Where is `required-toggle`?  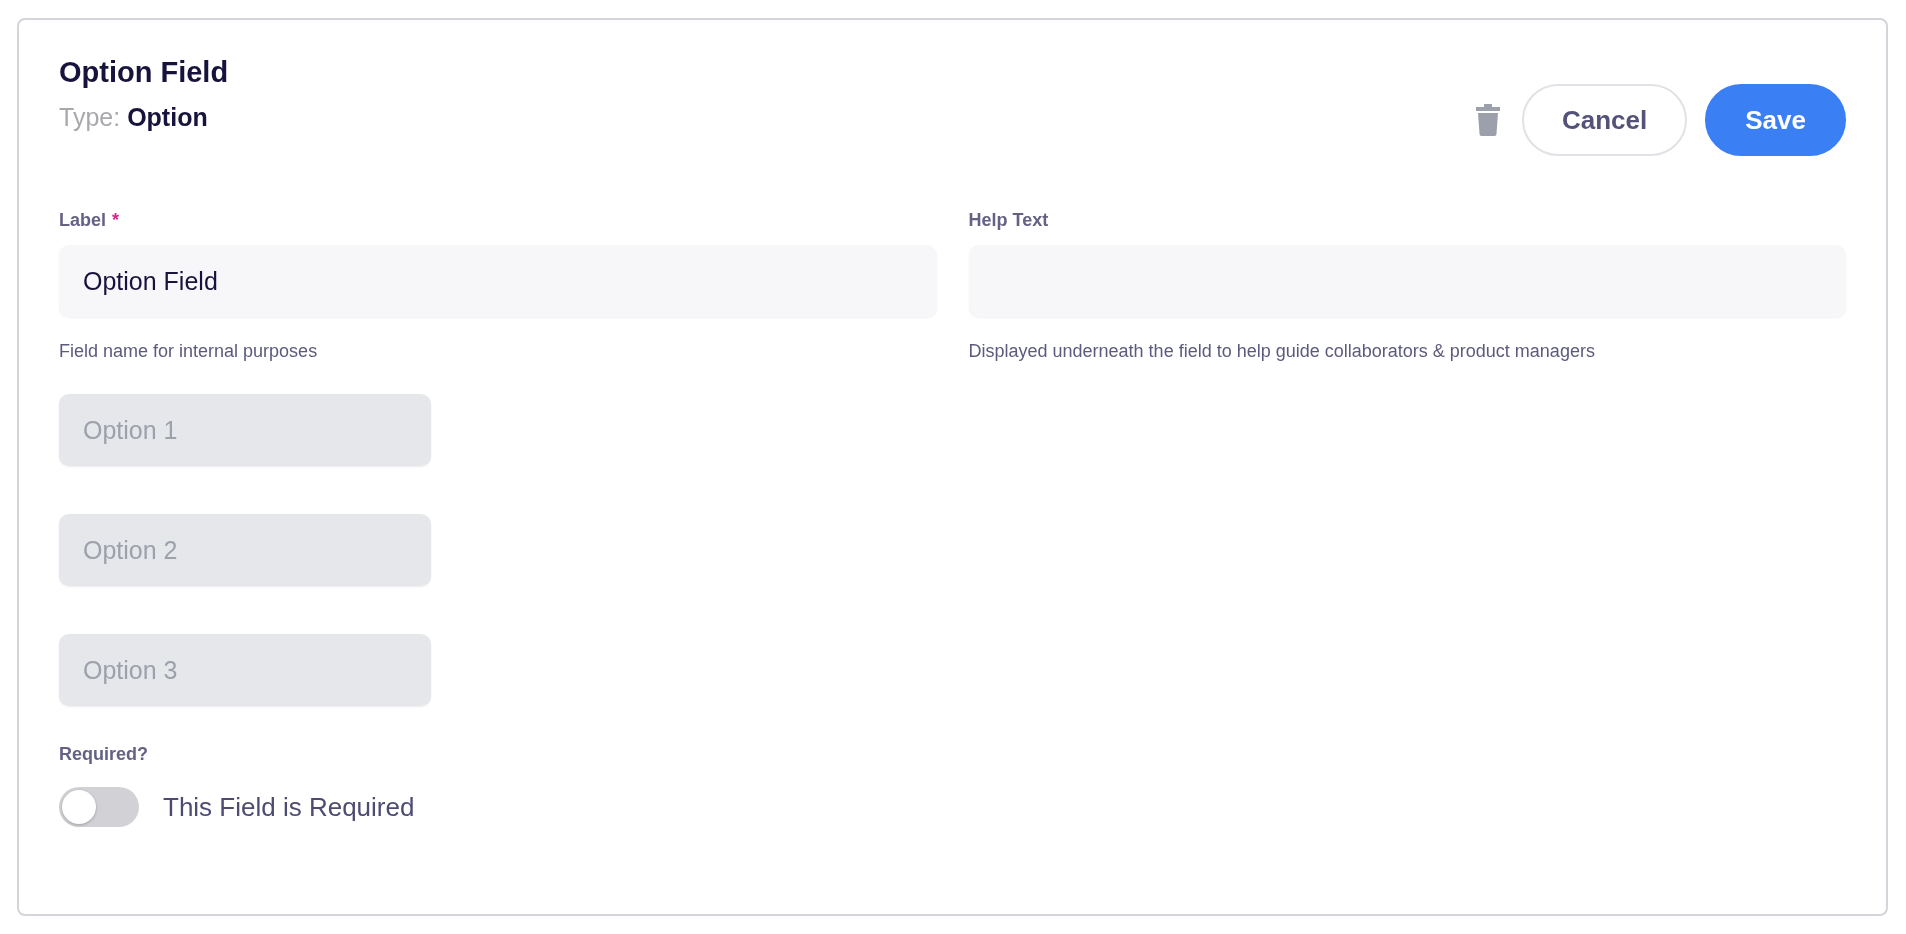
required-toggle is located at coordinates (99, 807).